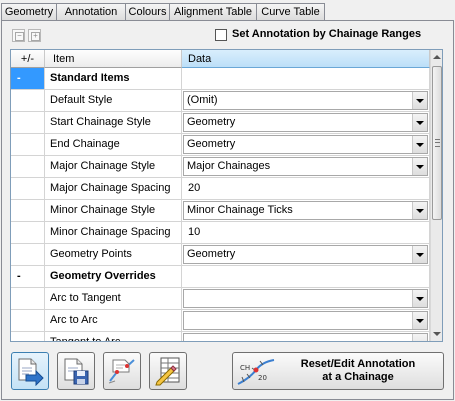 The height and width of the screenshot is (401, 455). Describe the element at coordinates (113, 101) in the screenshot. I see `item-label: Default Style` at that location.